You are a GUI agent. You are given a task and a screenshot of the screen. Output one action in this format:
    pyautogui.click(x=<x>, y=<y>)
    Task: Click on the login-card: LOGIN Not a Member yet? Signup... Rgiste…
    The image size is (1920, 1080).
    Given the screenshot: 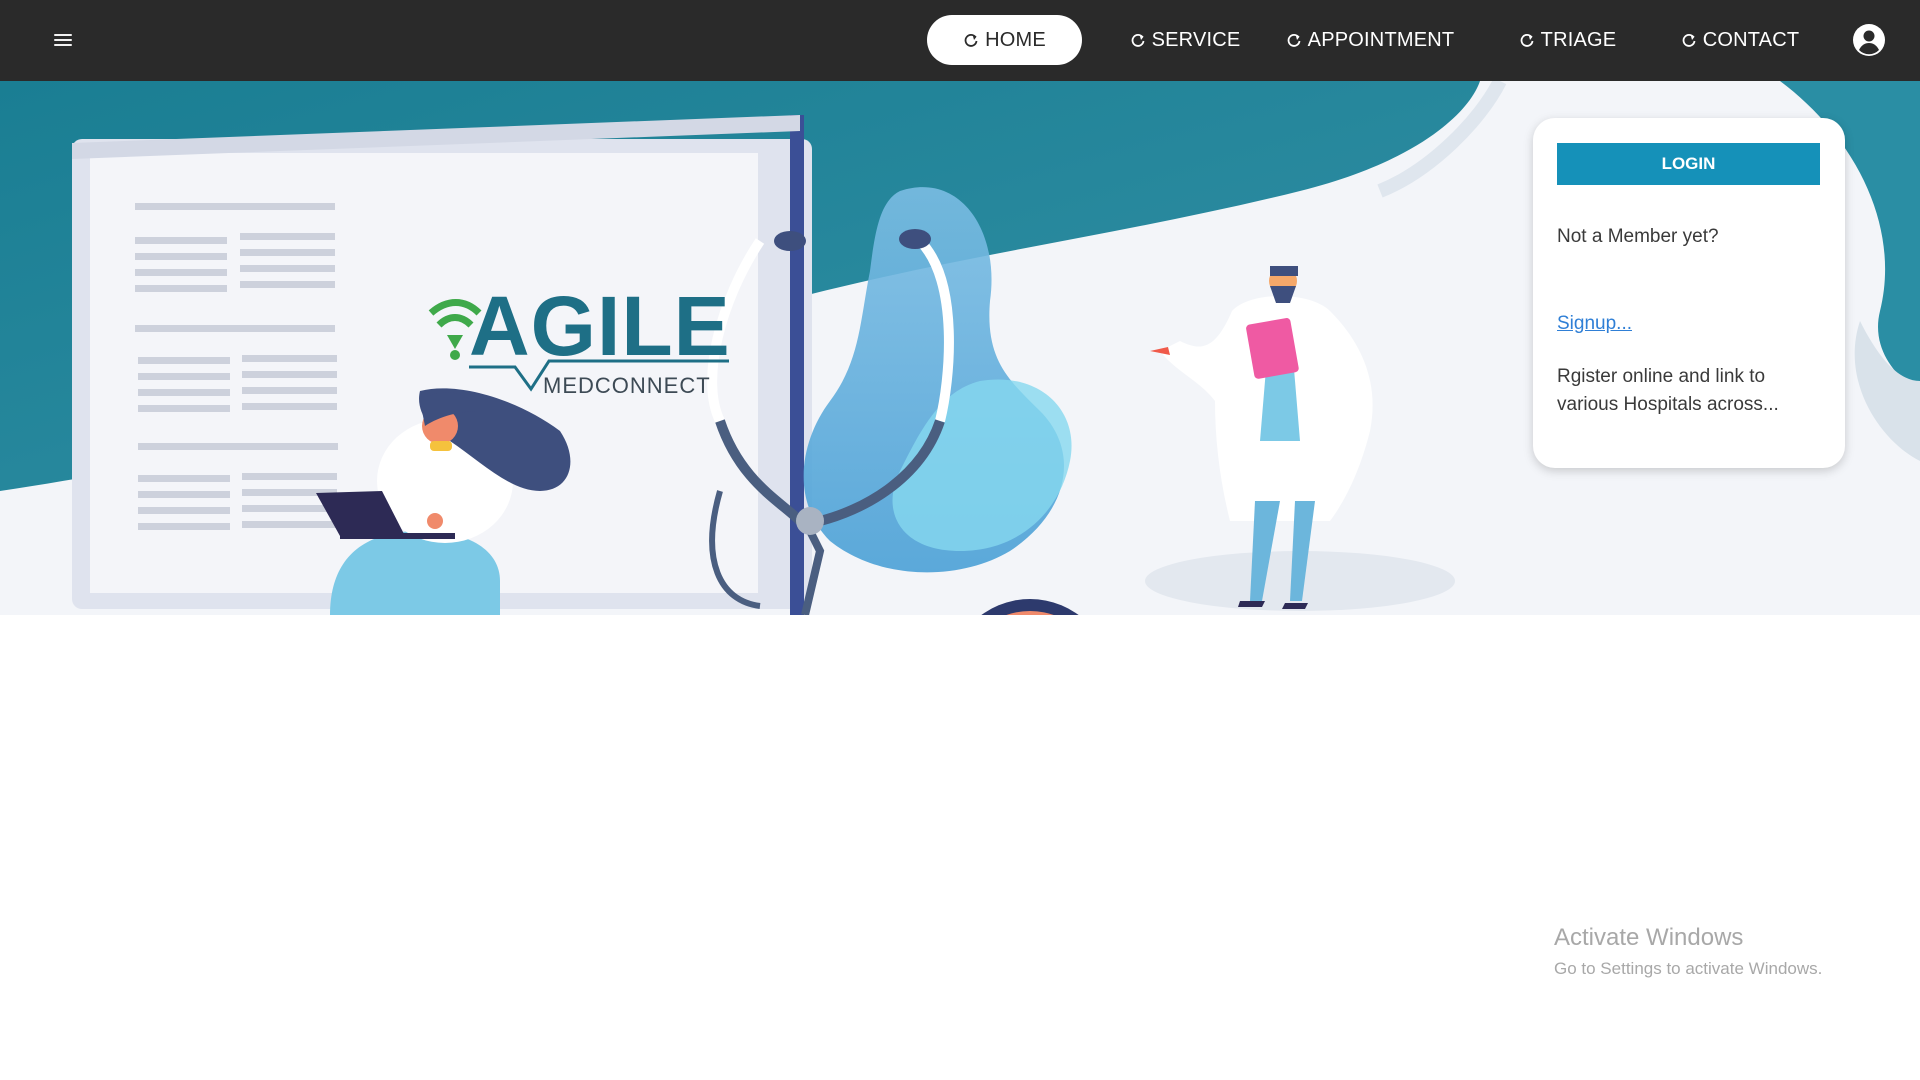 What is the action you would take?
    pyautogui.click(x=1689, y=293)
    